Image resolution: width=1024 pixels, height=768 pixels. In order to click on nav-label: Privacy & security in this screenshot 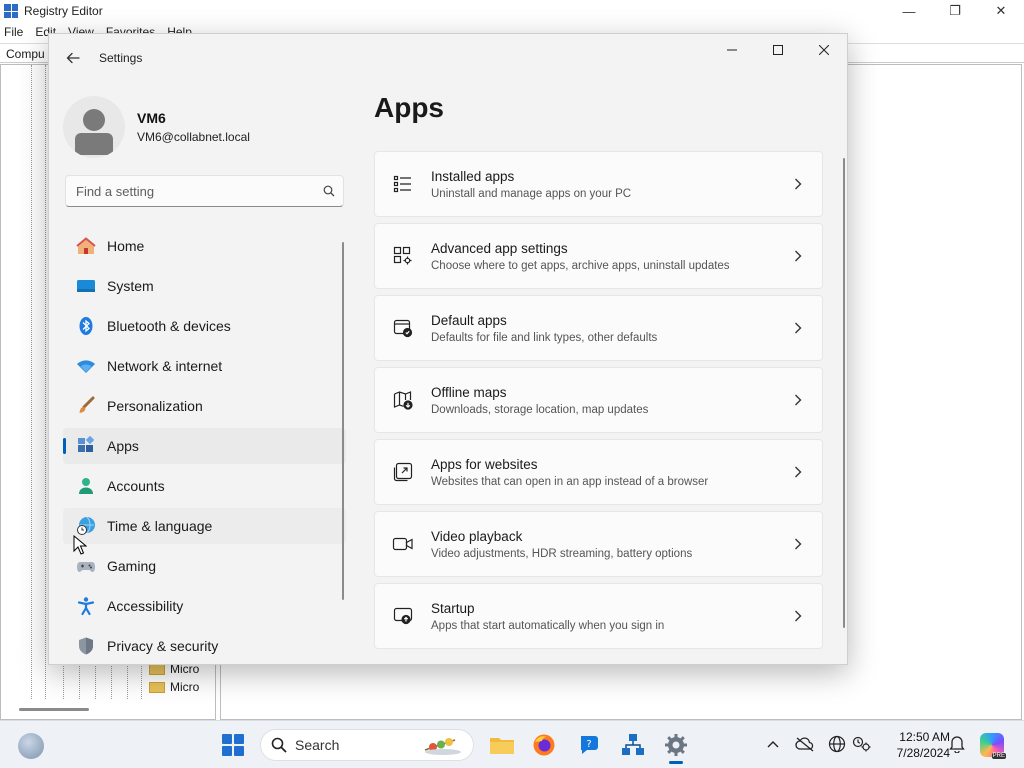, I will do `click(163, 646)`.